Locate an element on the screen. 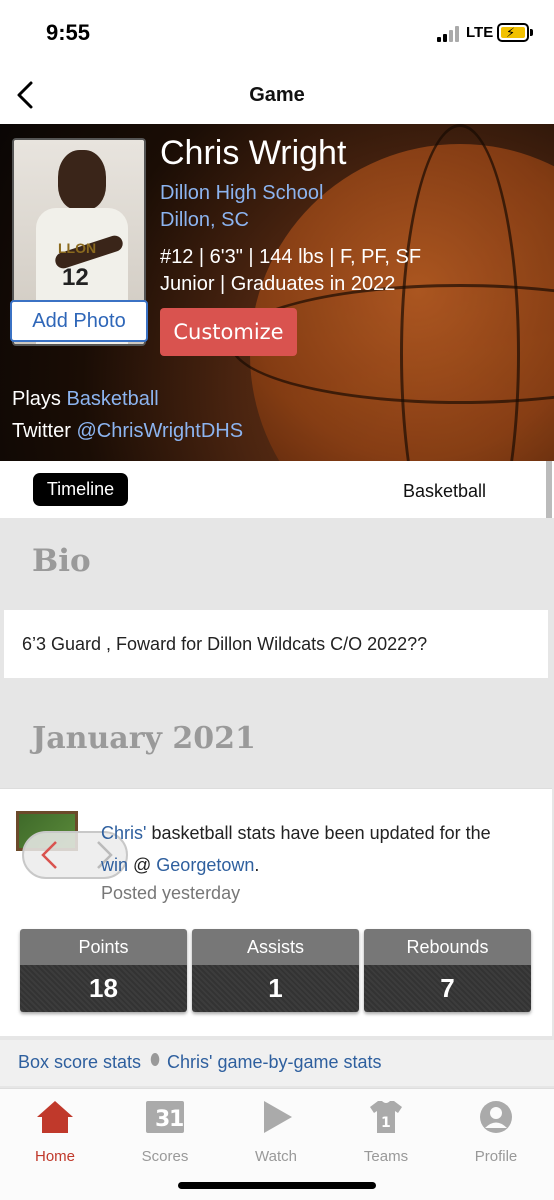 This screenshot has width=554, height=1200. nav-watch: Watch is located at coordinates (276, 1132).